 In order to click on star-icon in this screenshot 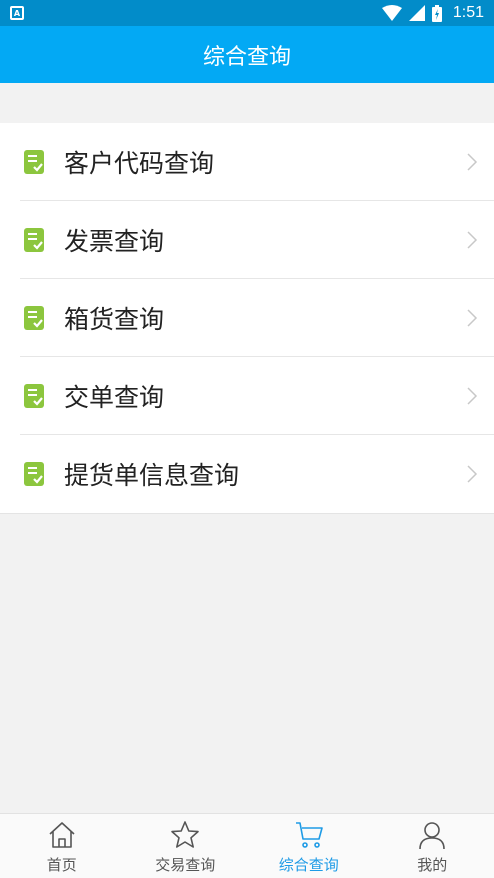, I will do `click(185, 834)`.